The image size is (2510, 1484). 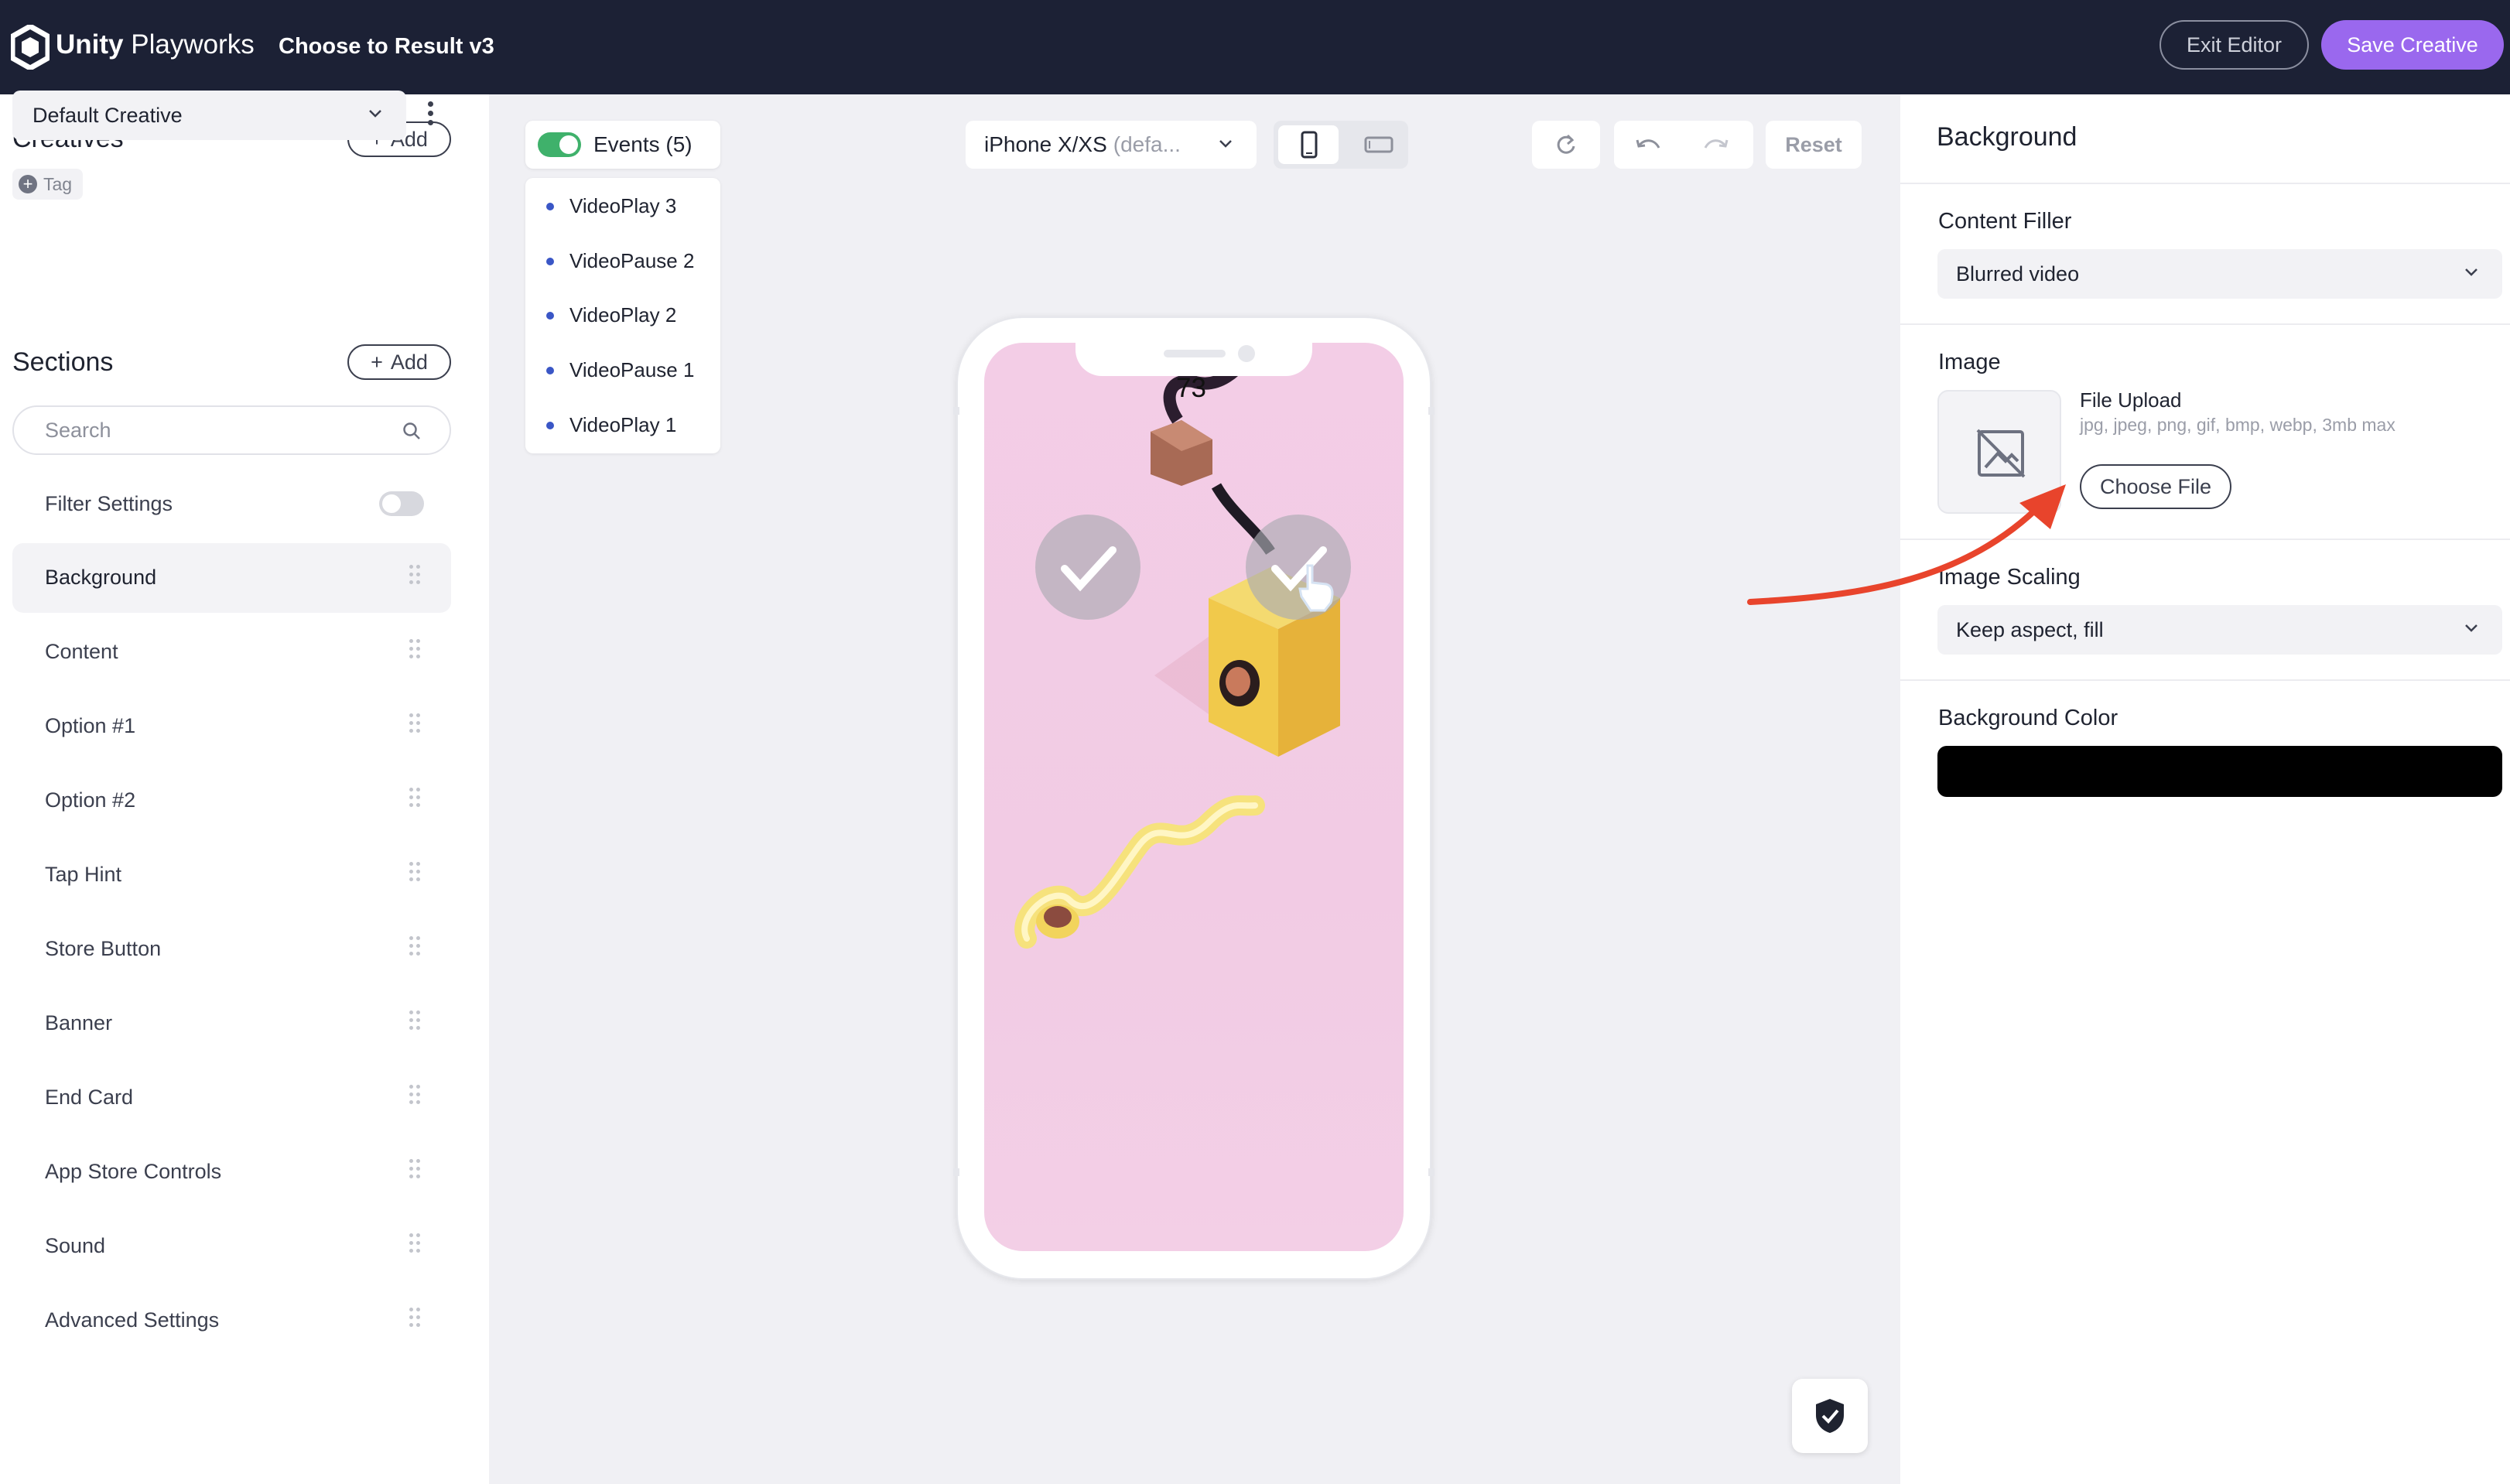 I want to click on search-placeholder: Search, so click(x=78, y=430).